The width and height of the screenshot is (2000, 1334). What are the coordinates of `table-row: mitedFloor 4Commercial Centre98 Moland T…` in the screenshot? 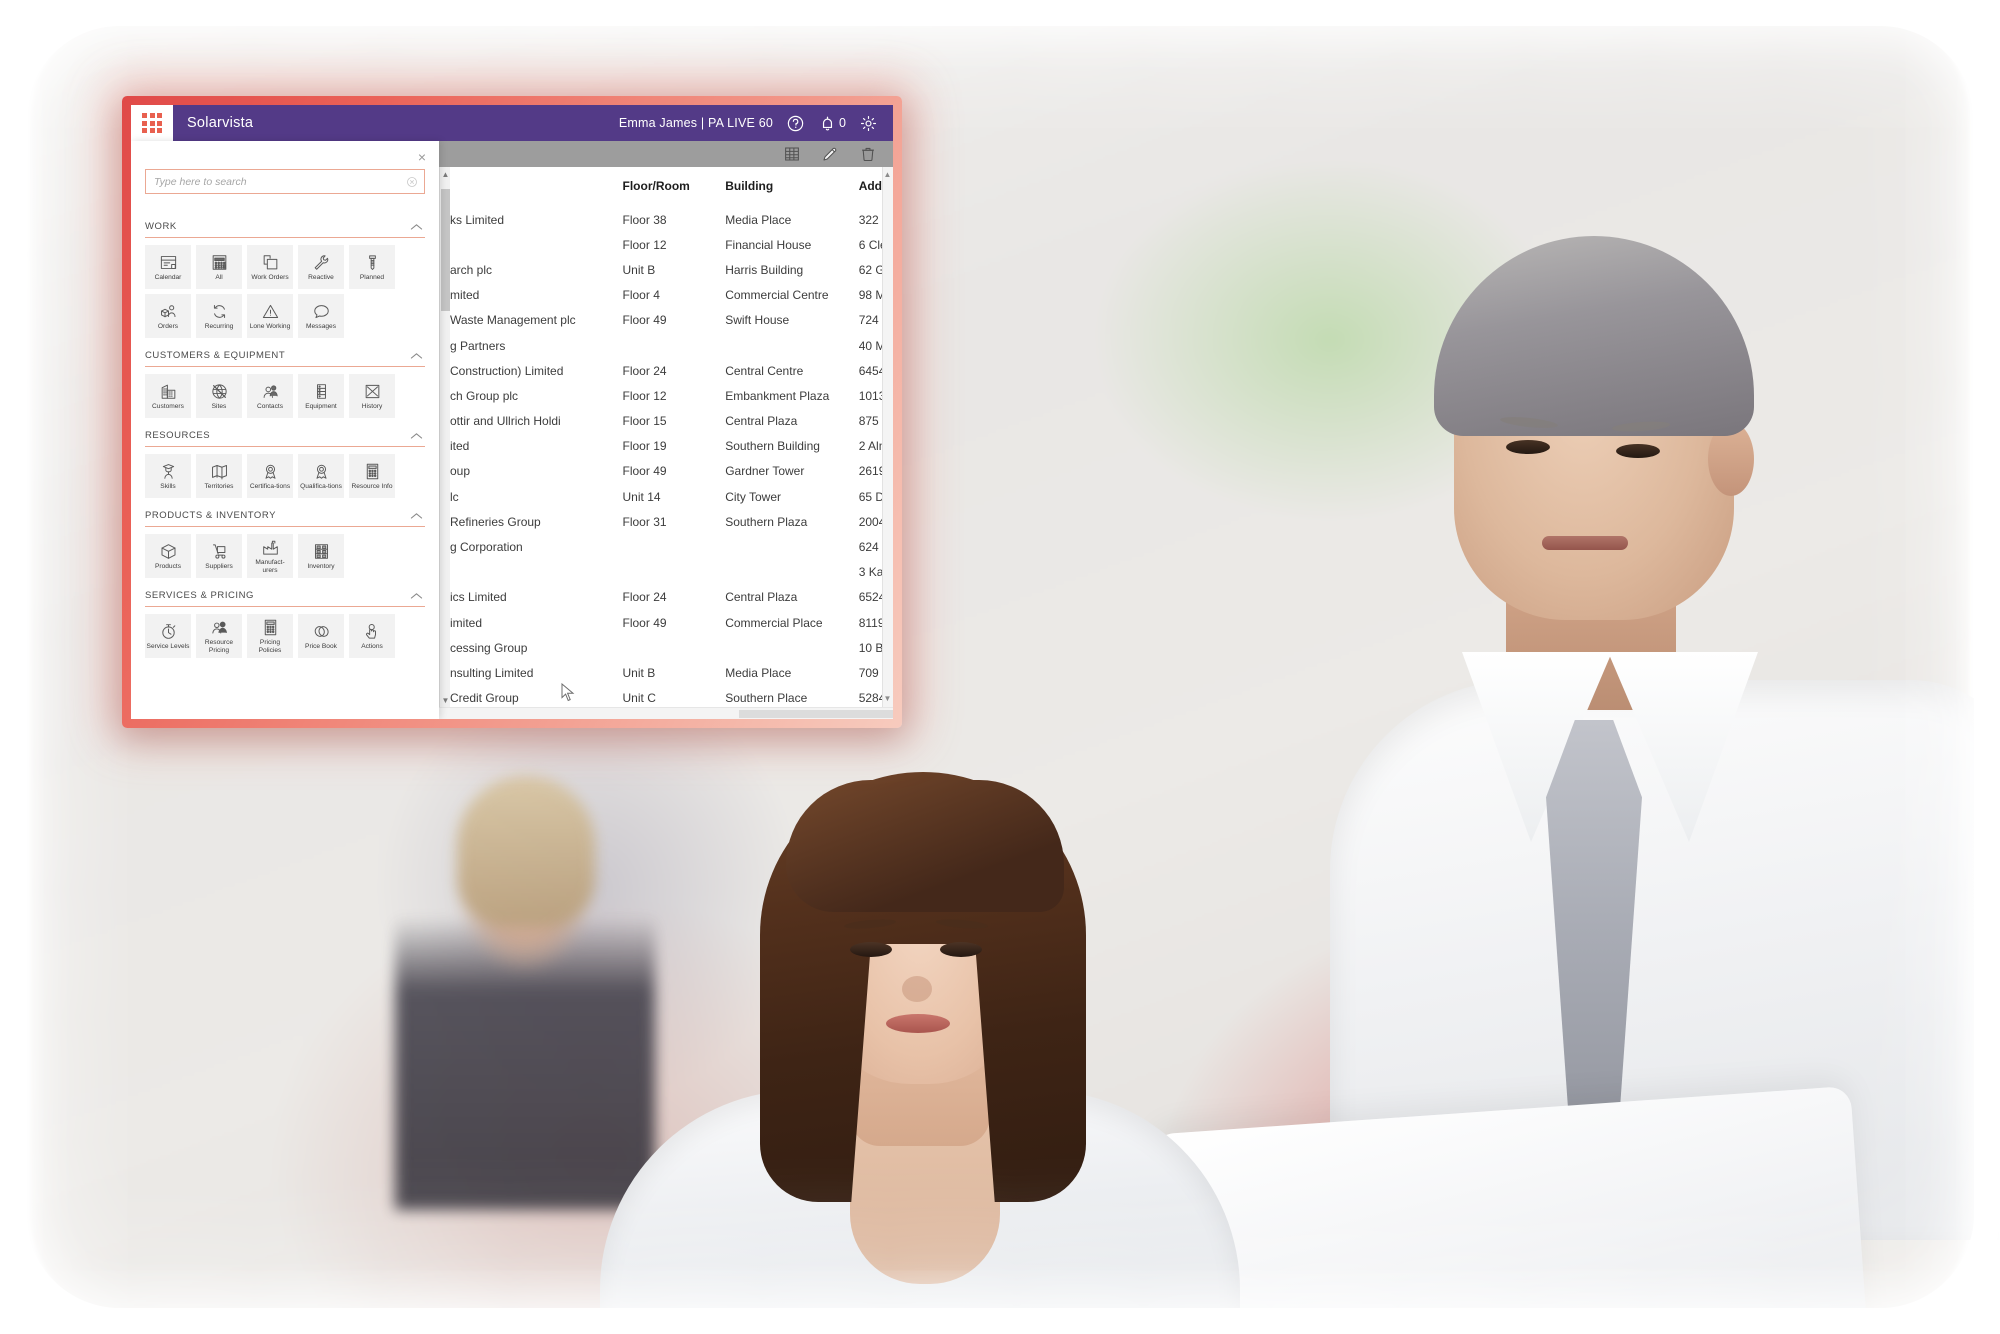 It's located at (671, 295).